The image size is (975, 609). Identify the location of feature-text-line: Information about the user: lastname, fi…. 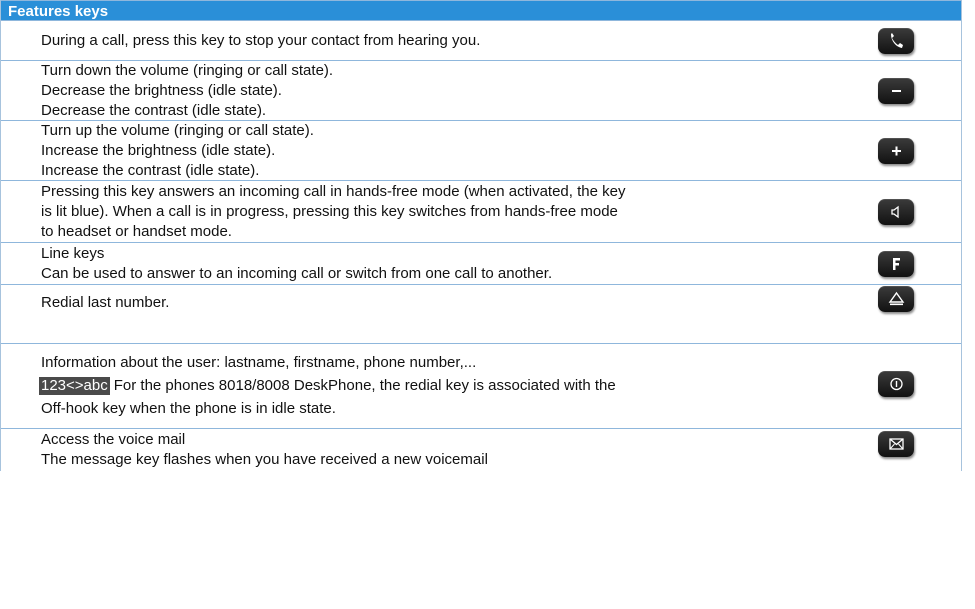
(259, 362).